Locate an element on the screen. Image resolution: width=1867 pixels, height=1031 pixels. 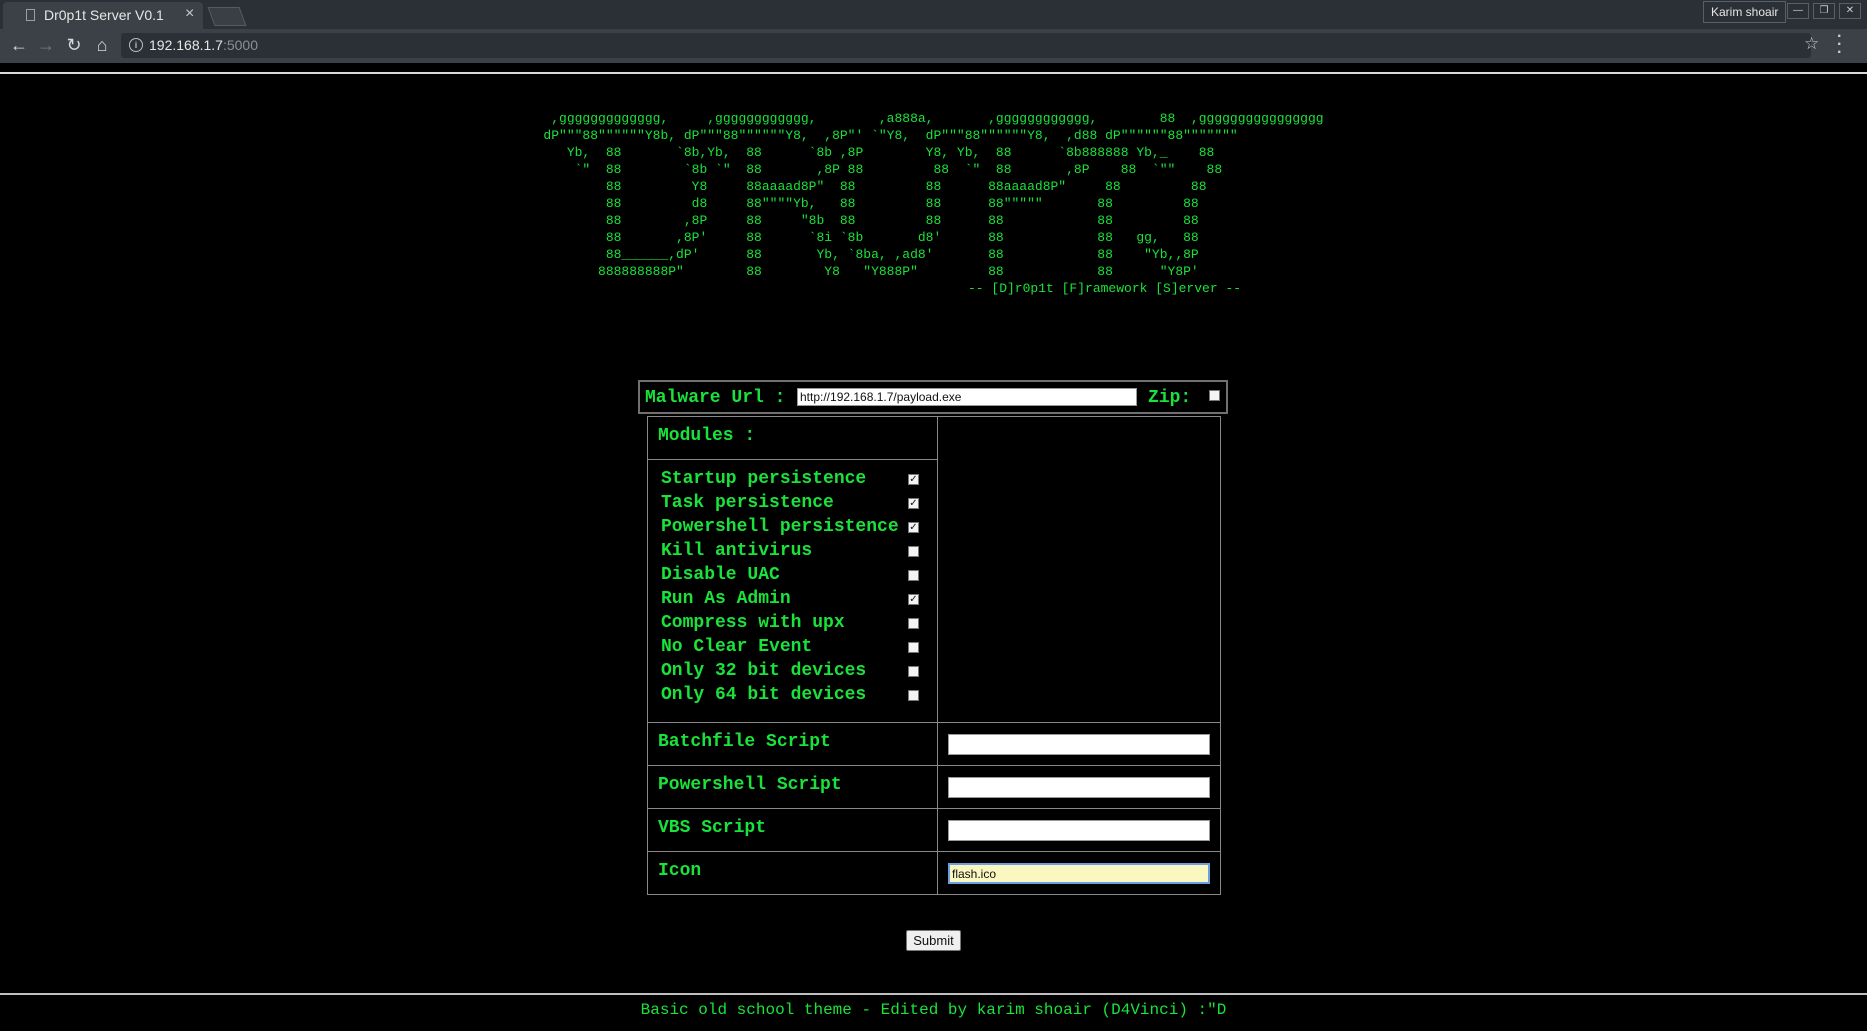
top-divider is located at coordinates (933, 73).